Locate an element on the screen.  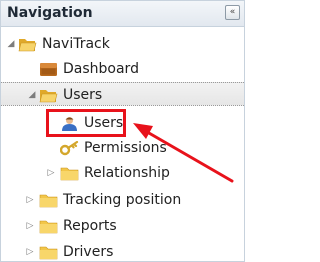
tree-node-users-folder: ◢ Users is located at coordinates (122, 94).